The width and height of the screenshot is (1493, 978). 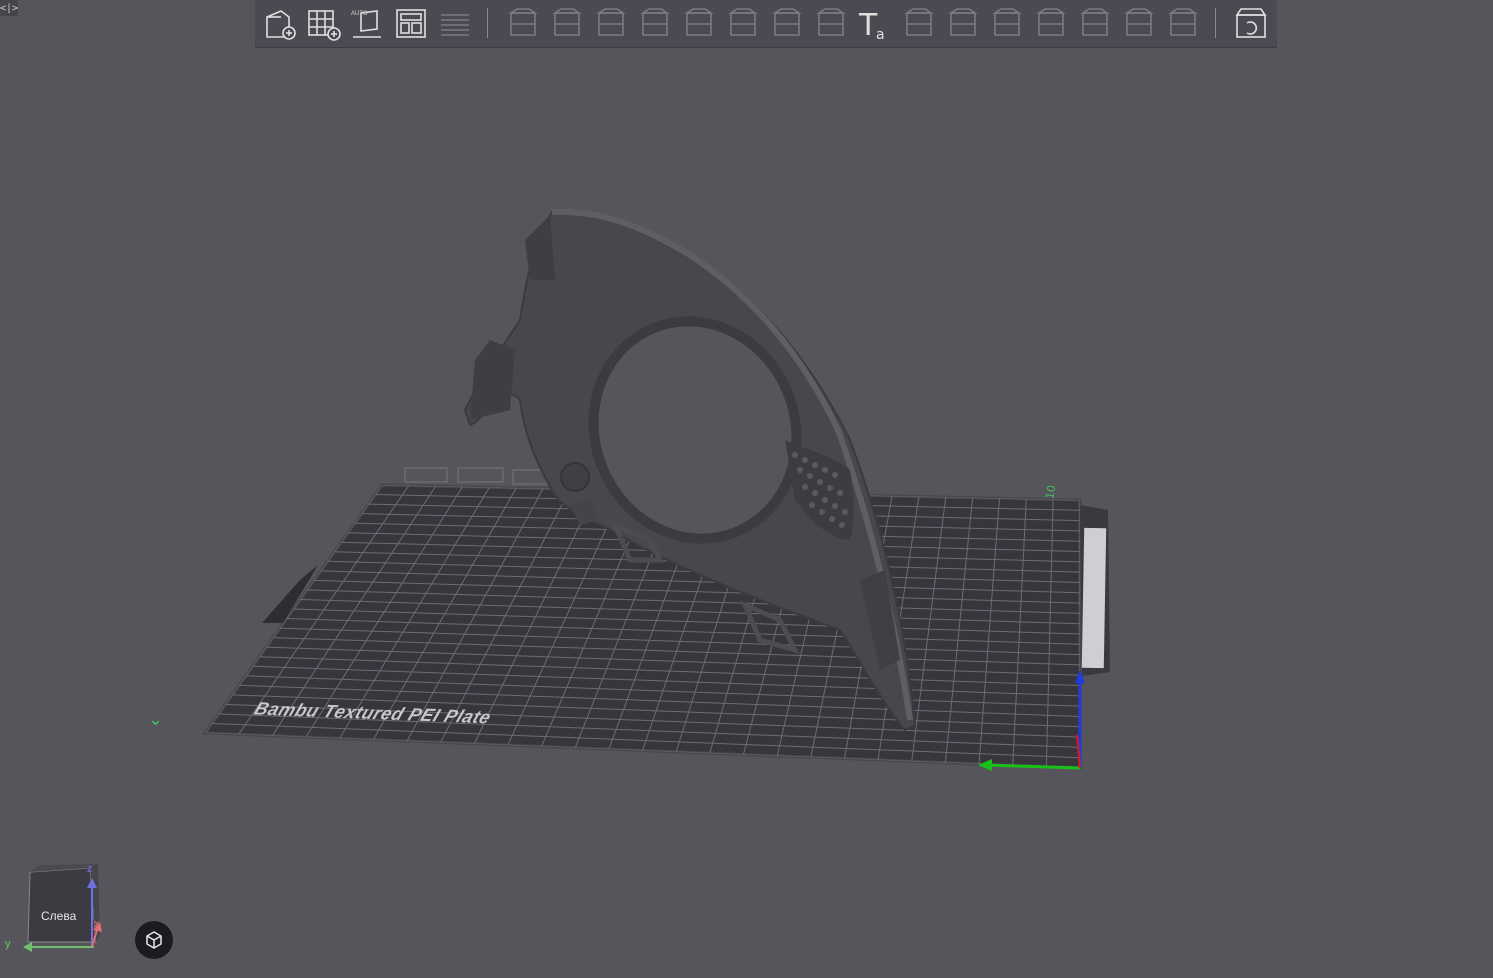 I want to click on scale-button, so click(x=611, y=23).